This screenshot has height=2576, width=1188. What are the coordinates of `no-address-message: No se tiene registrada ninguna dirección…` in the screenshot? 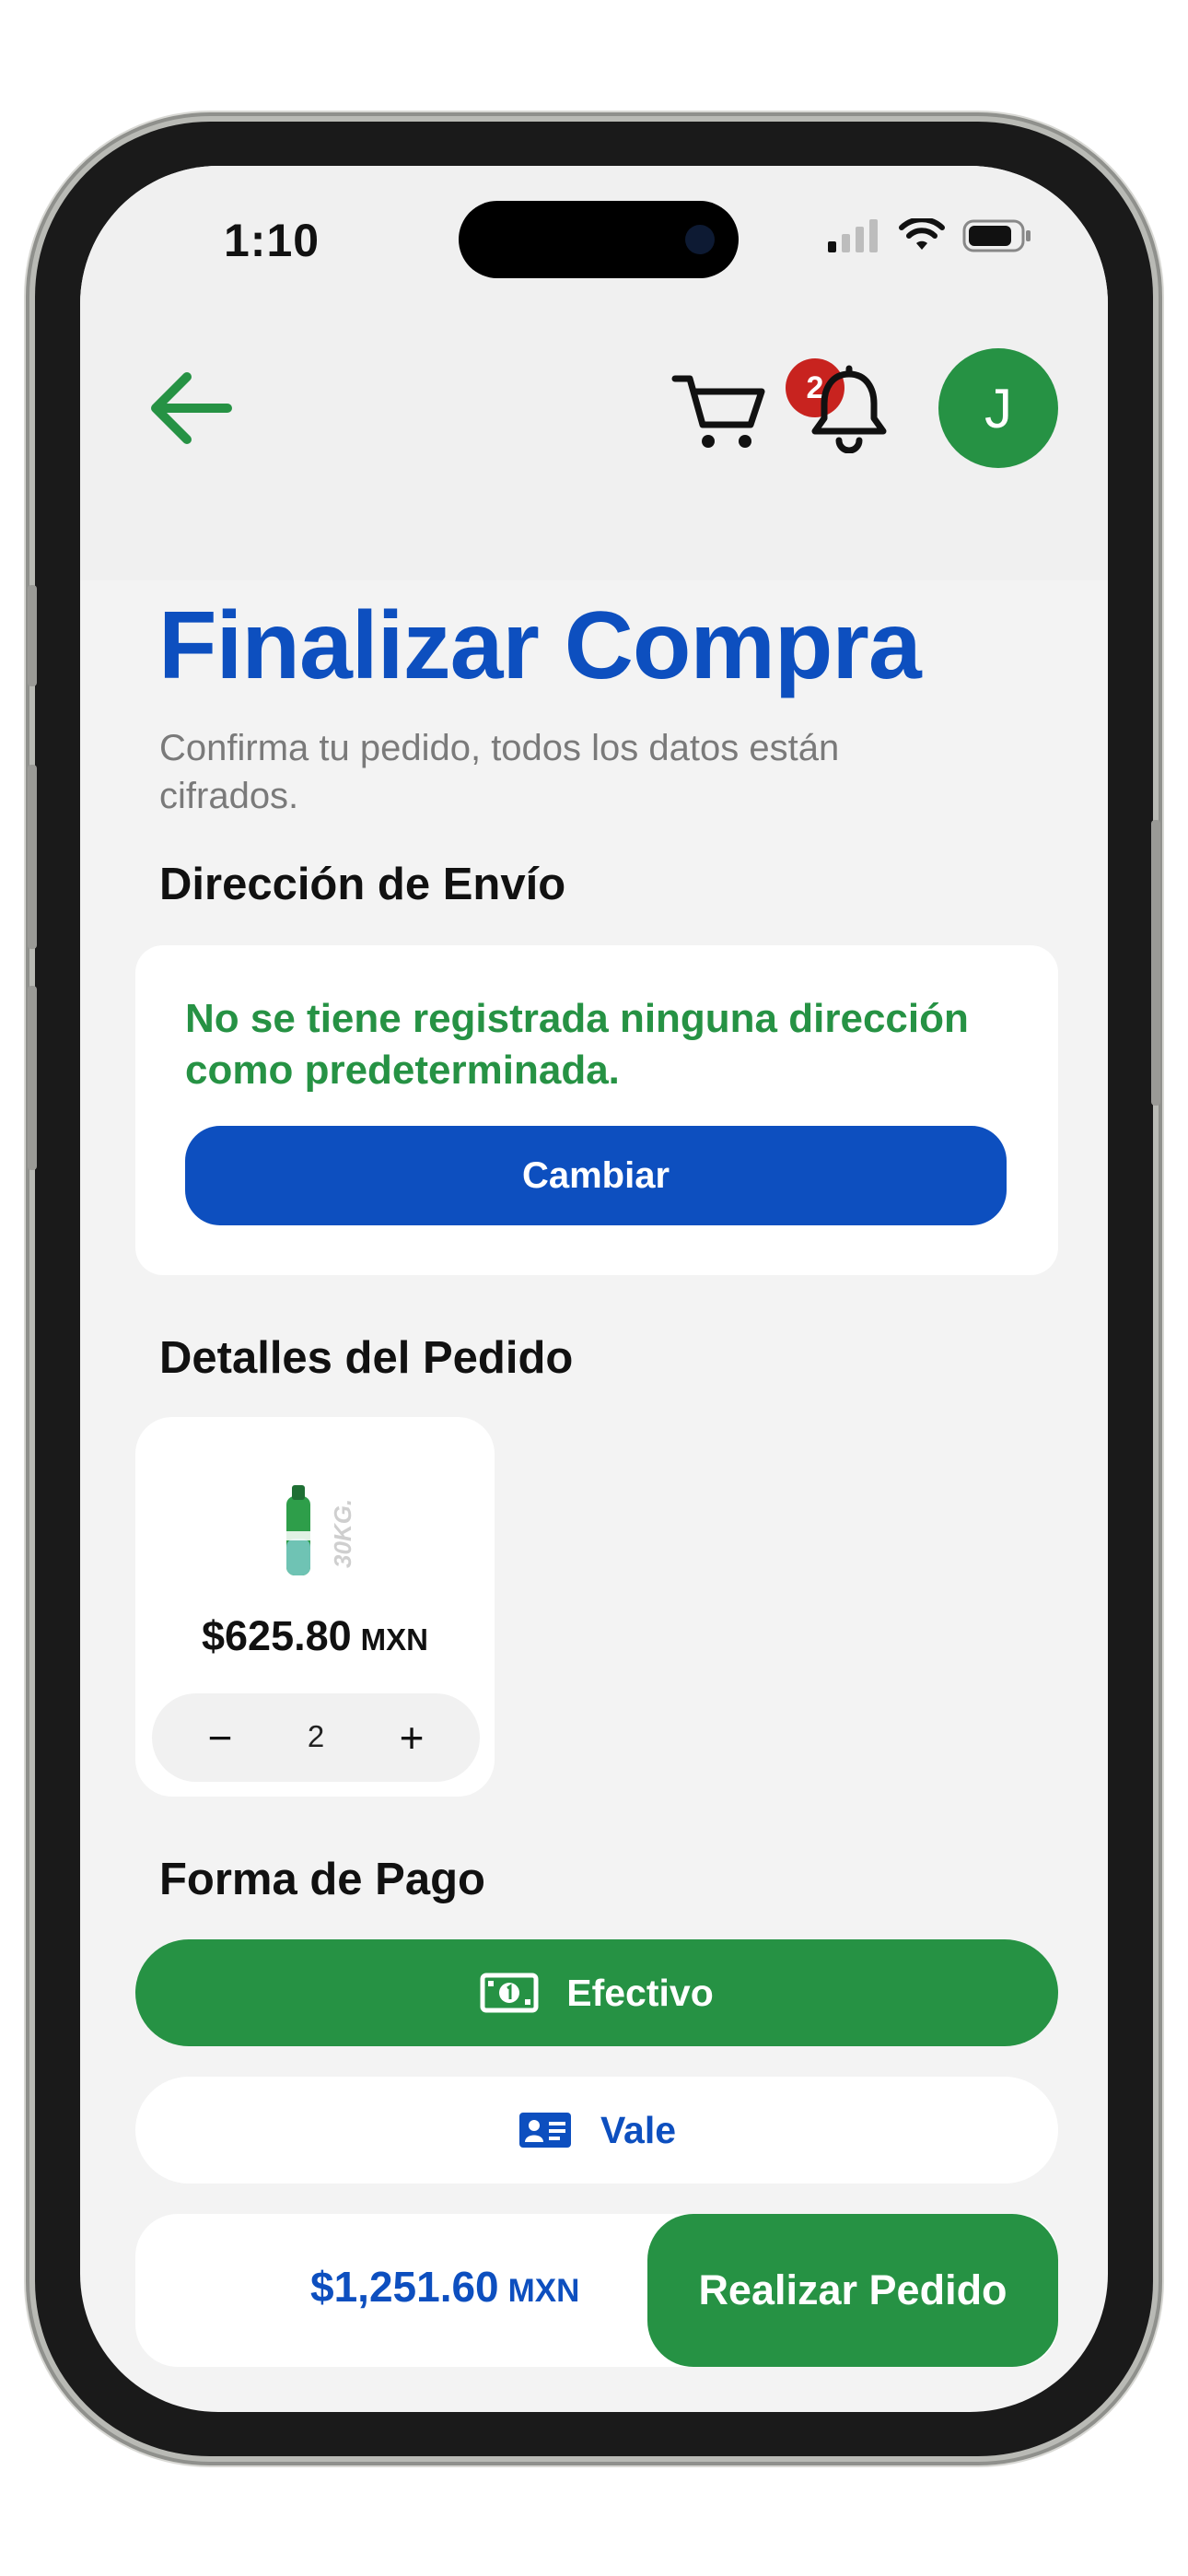 It's located at (577, 1044).